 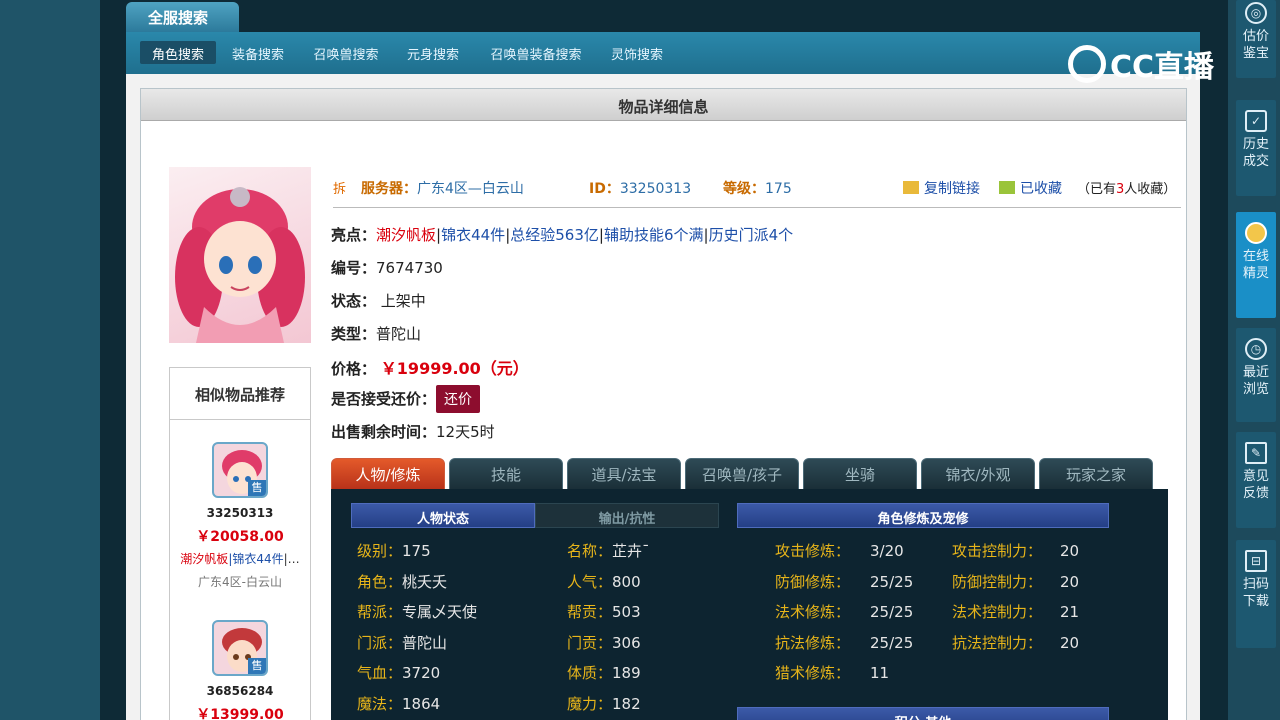 I want to click on tab-items-treasure: 道具/法宝, so click(x=624, y=474).